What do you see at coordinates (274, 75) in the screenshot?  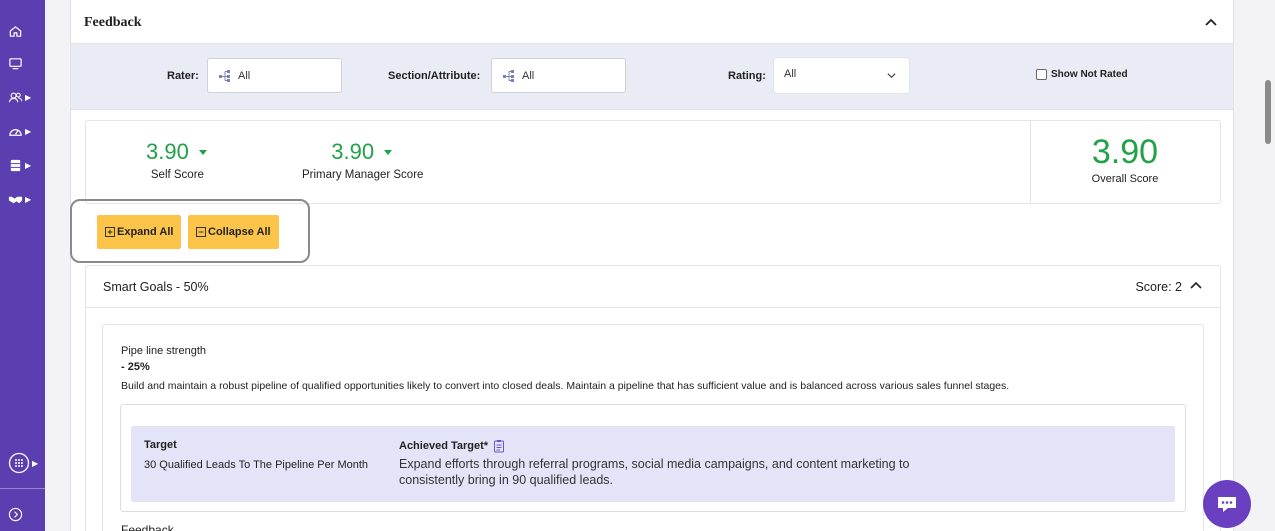 I see `rater-select: All` at bounding box center [274, 75].